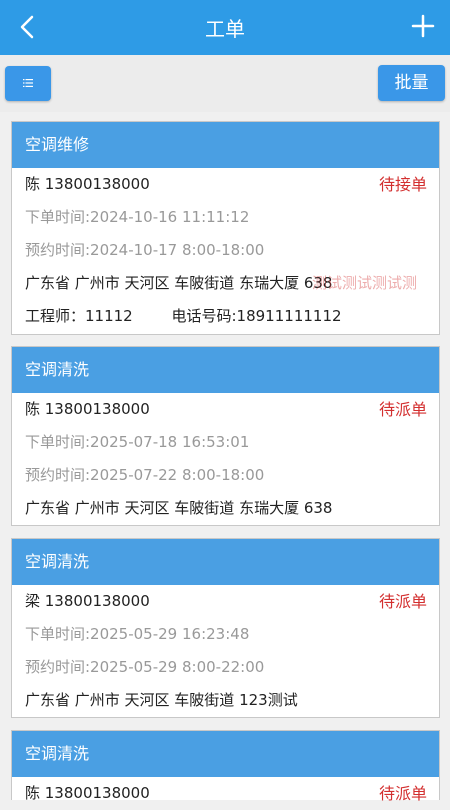 The width and height of the screenshot is (450, 810). Describe the element at coordinates (225, 83) in the screenshot. I see `toolbar: 批量` at that location.